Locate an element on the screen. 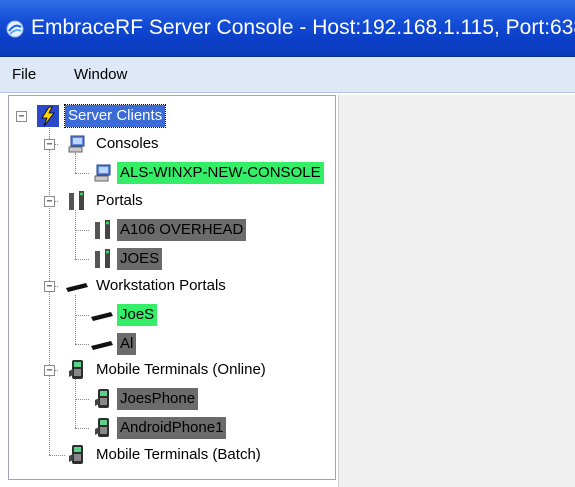 The width and height of the screenshot is (575, 487). tree-node-mobile-online: Mobile Terminals (Online) is located at coordinates (181, 370).